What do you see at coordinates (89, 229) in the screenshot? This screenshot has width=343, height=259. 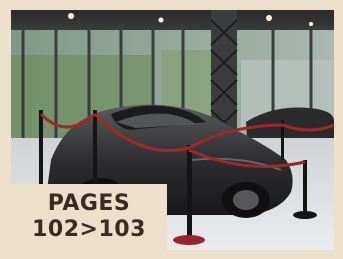 I see `badge-page-range: 102>103` at bounding box center [89, 229].